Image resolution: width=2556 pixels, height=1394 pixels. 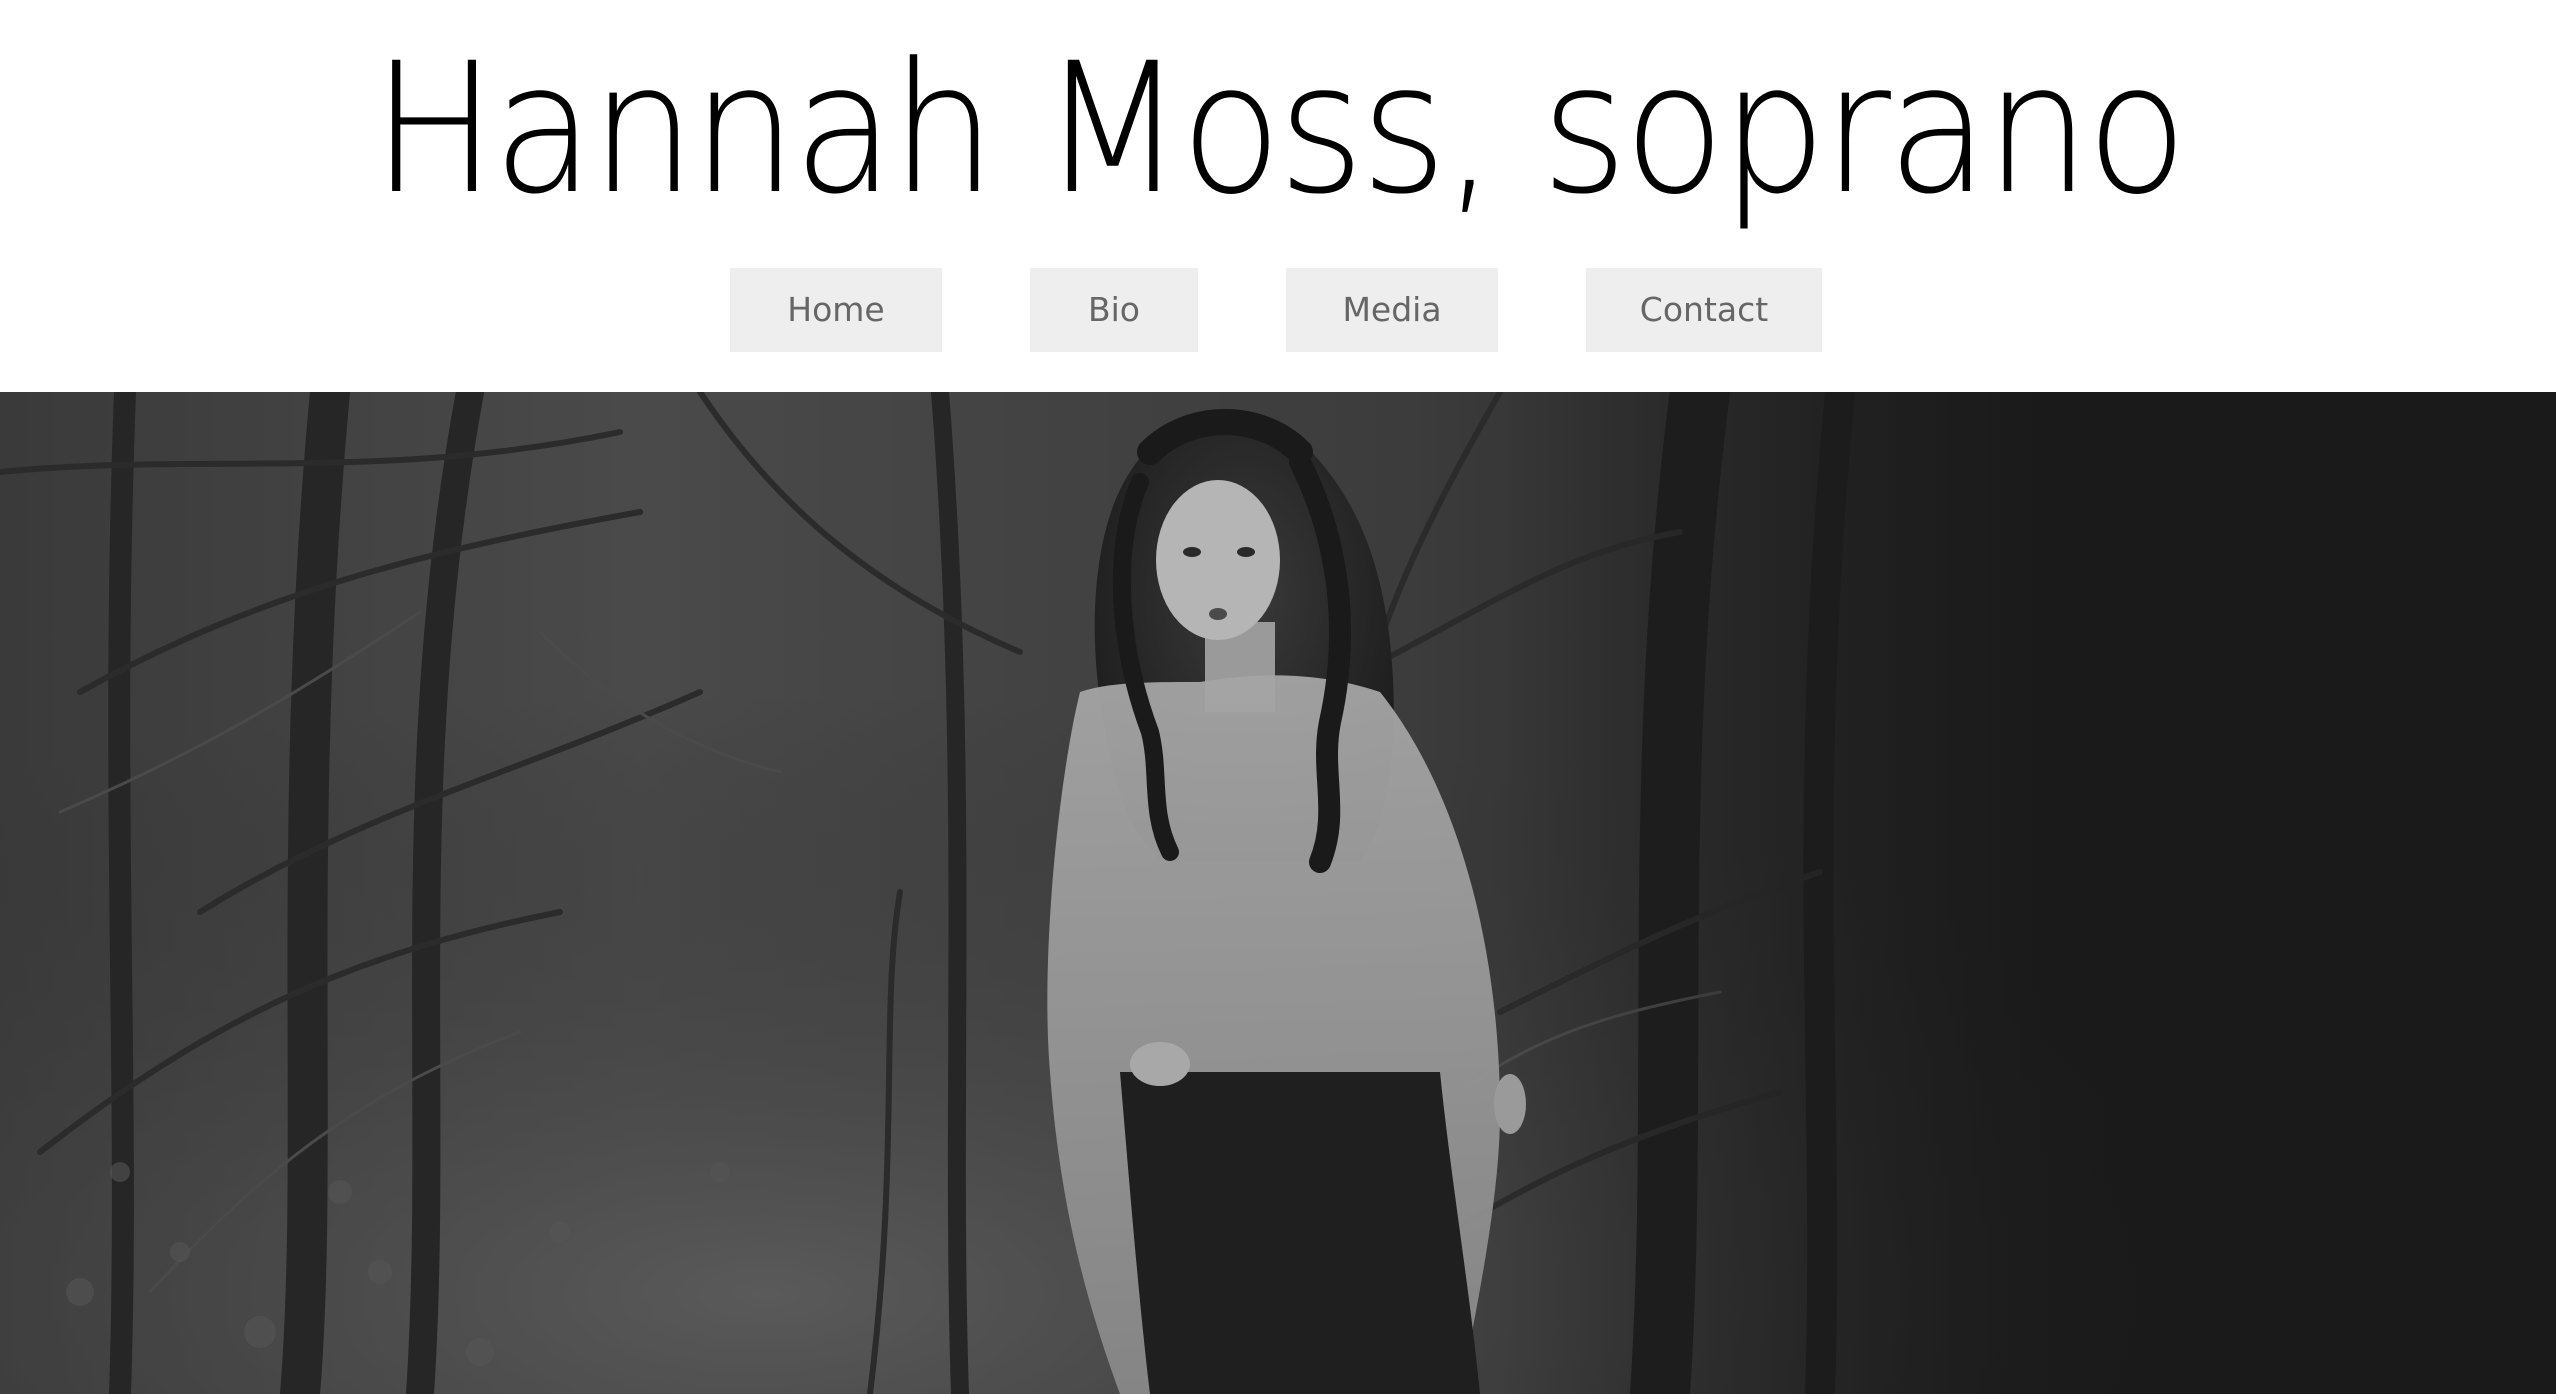 What do you see at coordinates (1114, 310) in the screenshot?
I see `nav-bio-button: Bio` at bounding box center [1114, 310].